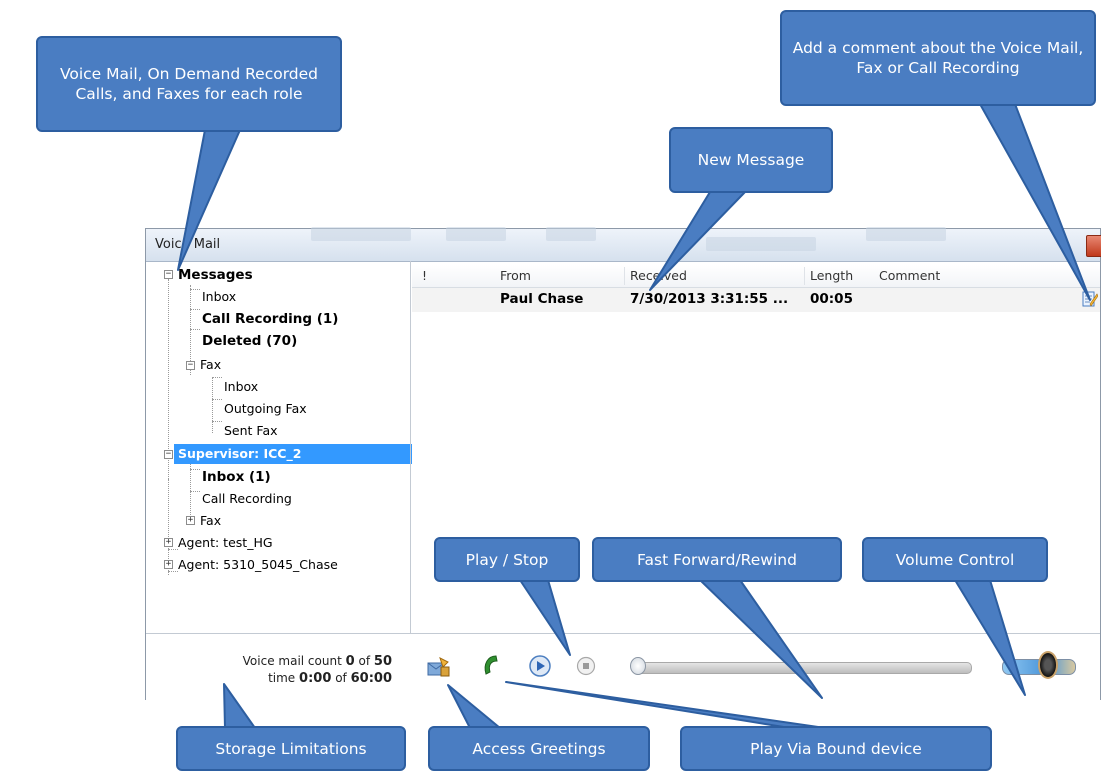 The width and height of the screenshot is (1101, 773). Describe the element at coordinates (364, 661) in the screenshot. I see `count-of: of` at that location.